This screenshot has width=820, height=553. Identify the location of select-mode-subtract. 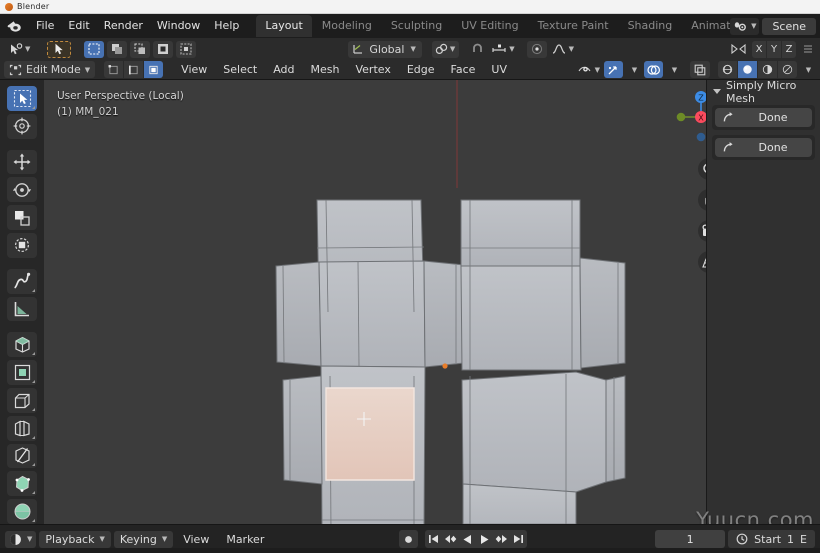
(140, 49).